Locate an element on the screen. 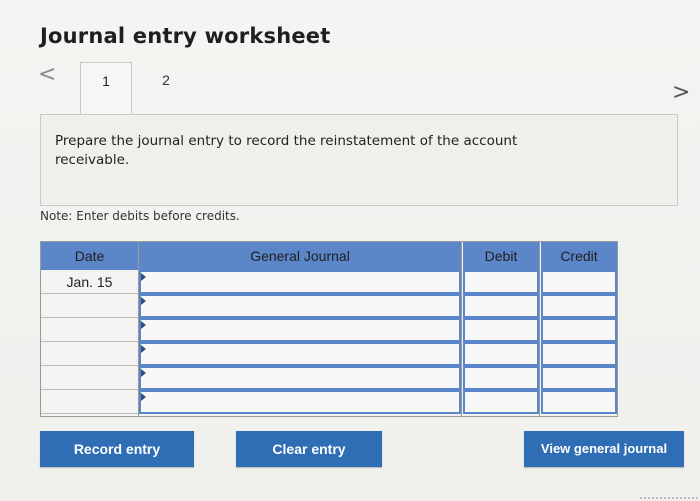 The image size is (700, 501). header-debit: Debit is located at coordinates (501, 256).